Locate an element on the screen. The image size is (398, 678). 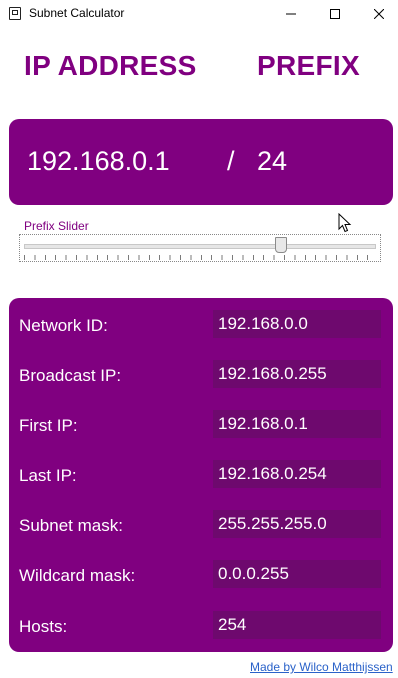
window-title: Subnet Calculator is located at coordinates (77, 13).